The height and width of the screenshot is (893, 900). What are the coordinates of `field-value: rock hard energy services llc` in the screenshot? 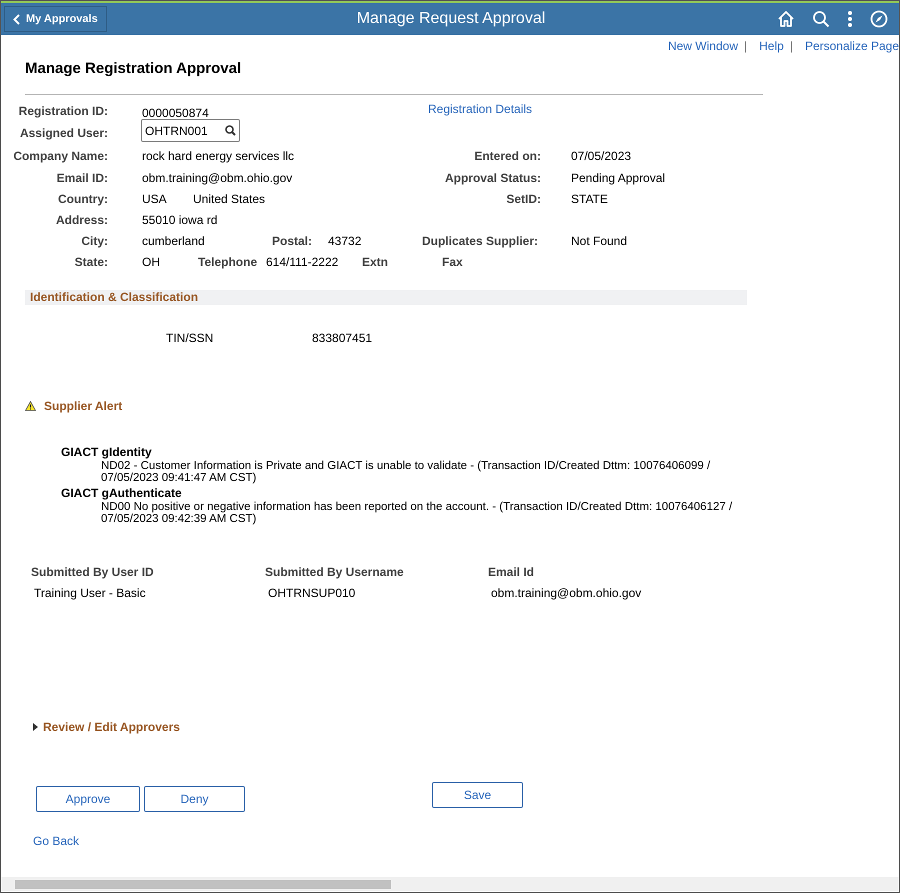 It's located at (219, 156).